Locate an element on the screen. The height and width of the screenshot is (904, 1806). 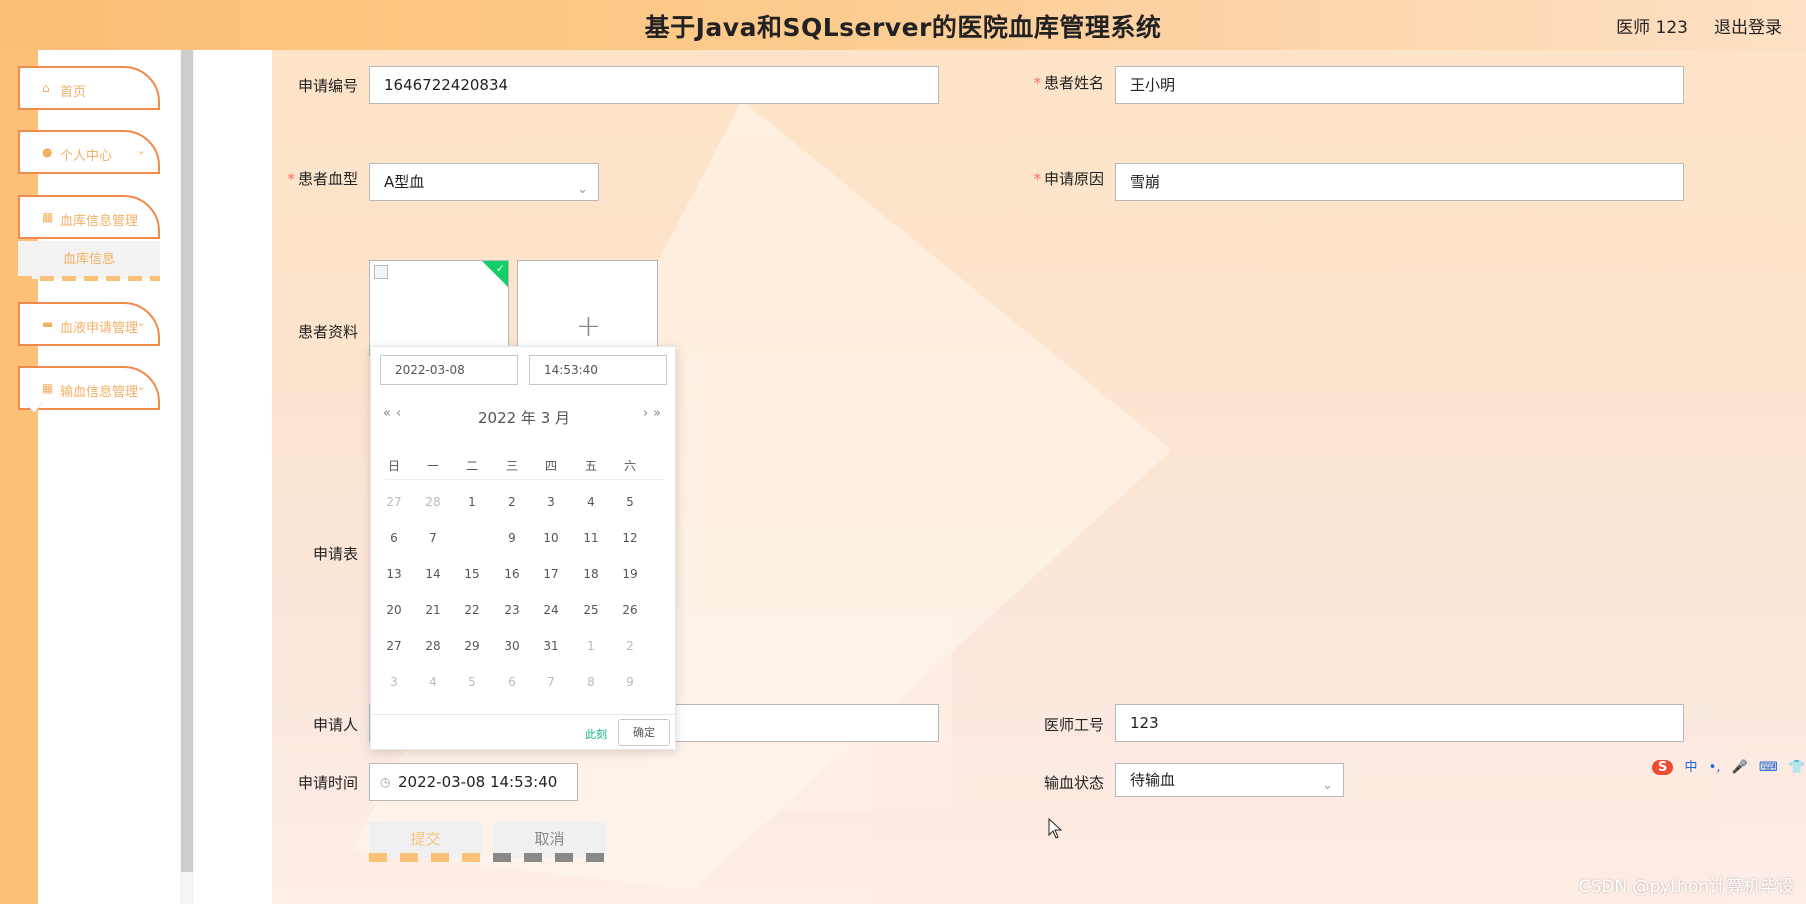
patient-name-field: 王小明 is located at coordinates (1399, 85).